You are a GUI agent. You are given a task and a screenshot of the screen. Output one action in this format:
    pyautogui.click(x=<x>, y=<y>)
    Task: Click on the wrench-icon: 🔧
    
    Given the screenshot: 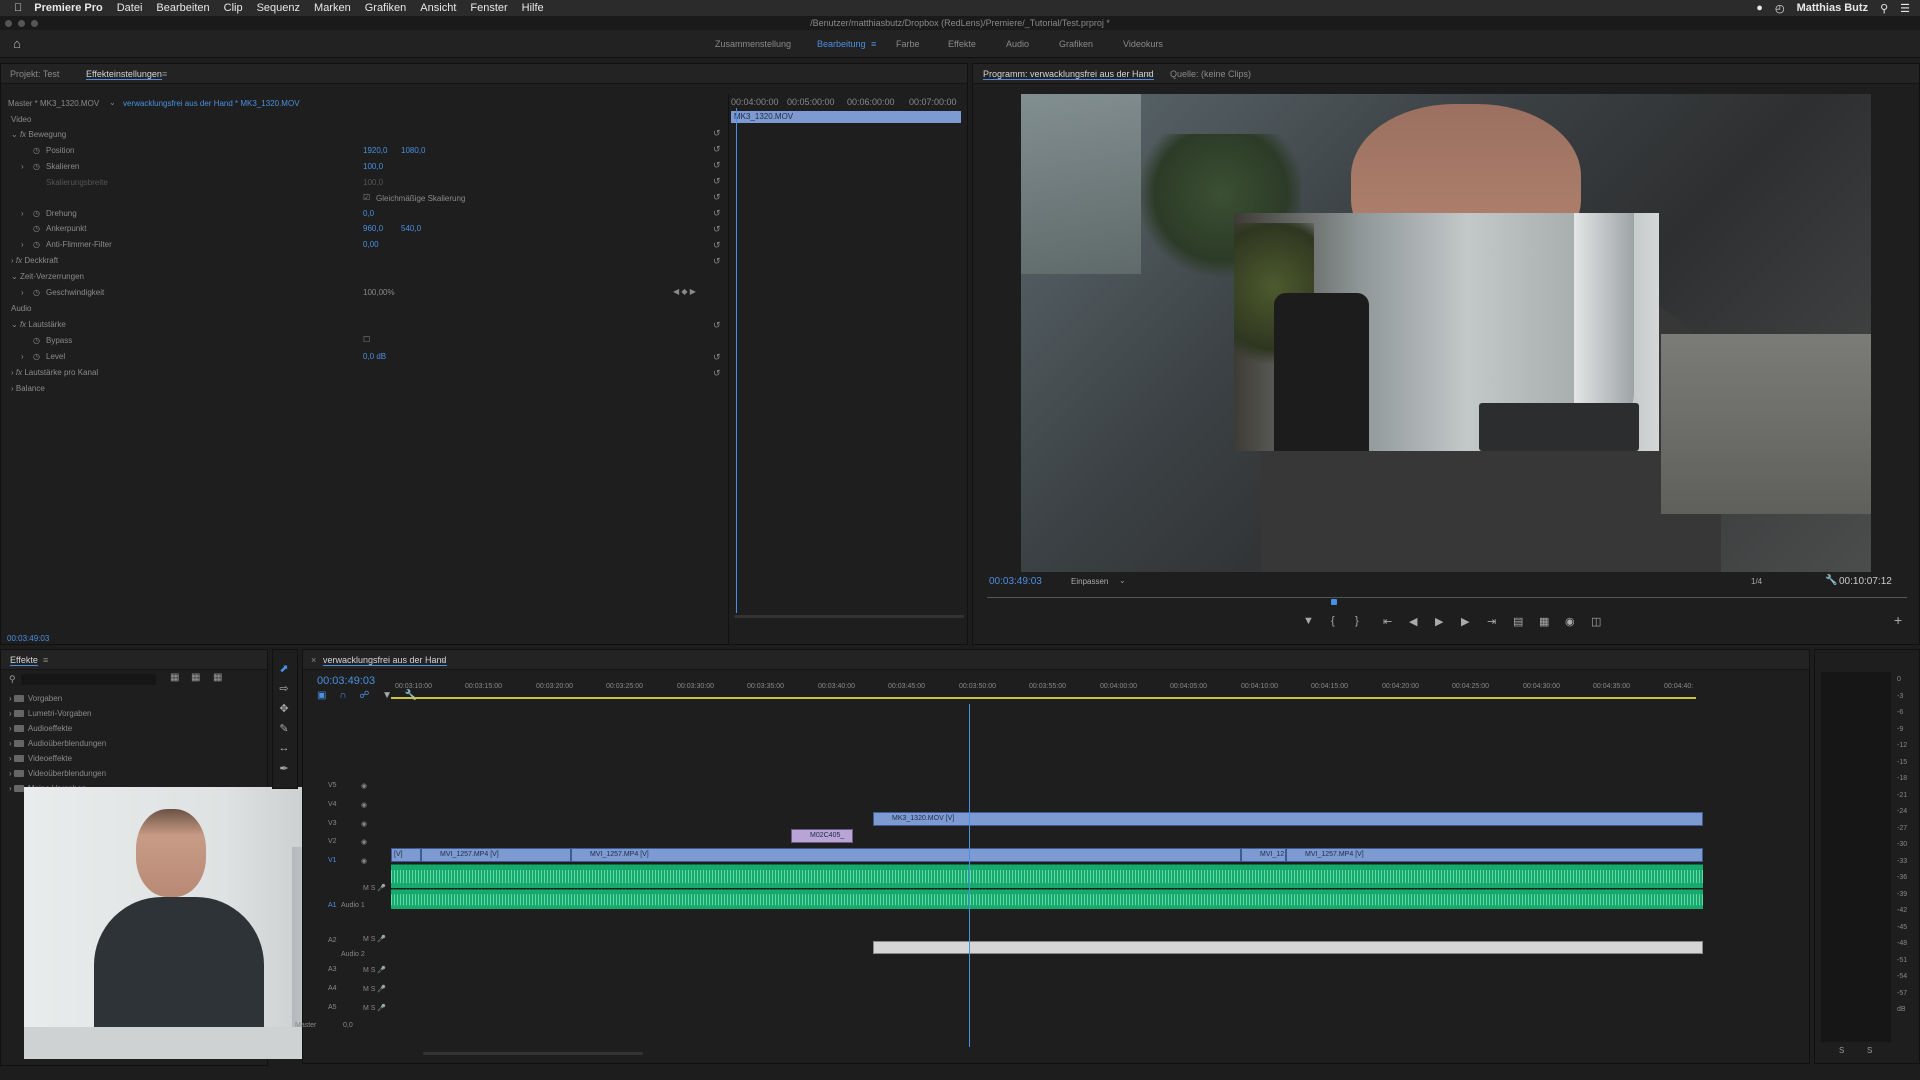 What is the action you would take?
    pyautogui.click(x=1831, y=580)
    